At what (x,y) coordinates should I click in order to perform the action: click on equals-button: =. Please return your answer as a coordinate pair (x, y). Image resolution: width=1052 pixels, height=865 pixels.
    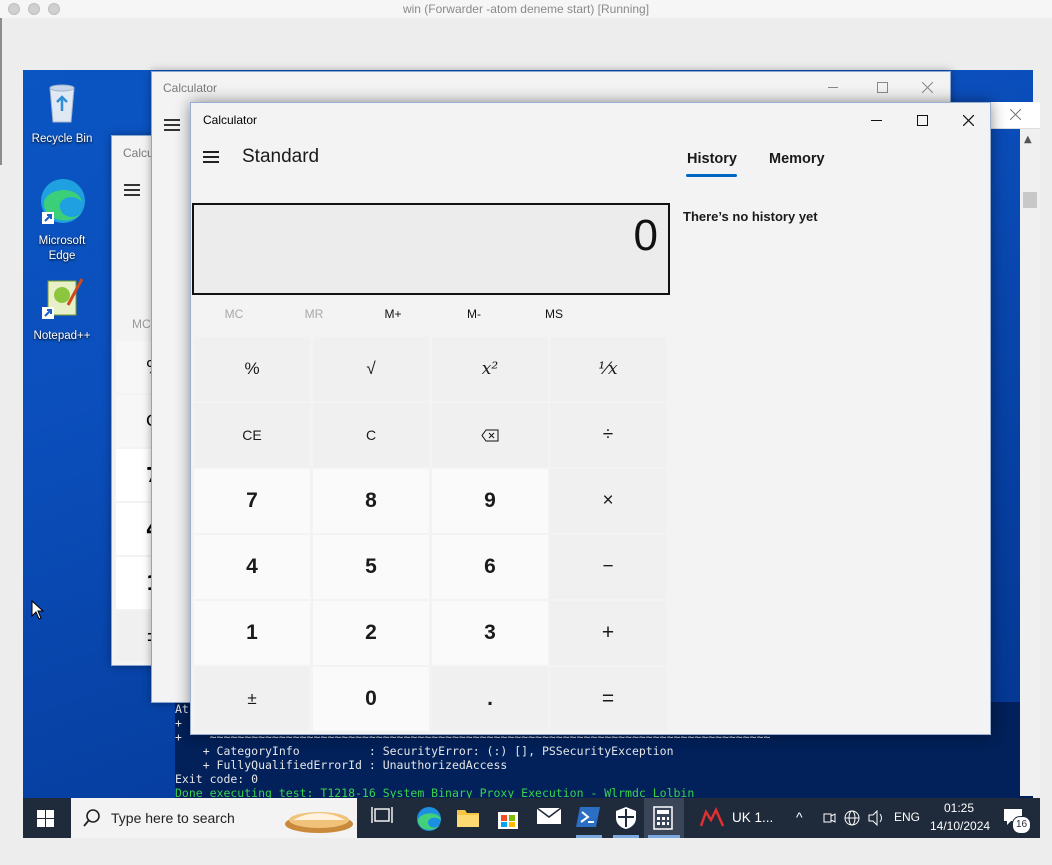
    Looking at the image, I should click on (608, 699).